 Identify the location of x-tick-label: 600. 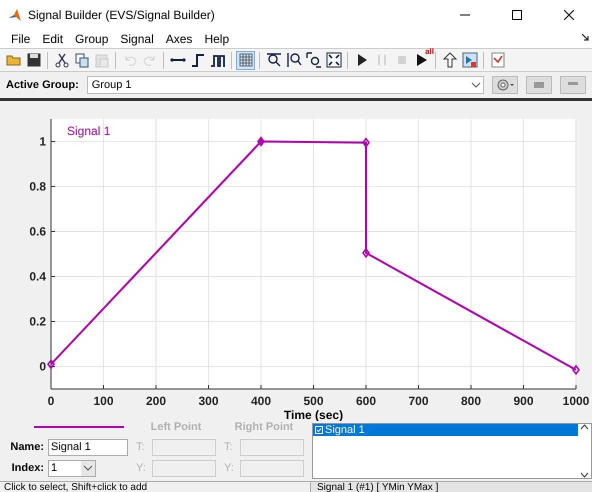
(366, 401).